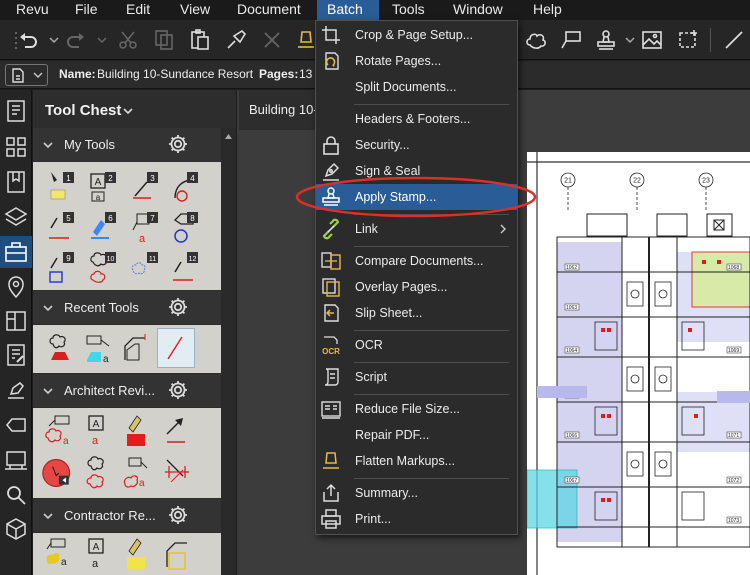 The height and width of the screenshot is (575, 750). I want to click on image-tool-icon, so click(652, 40).